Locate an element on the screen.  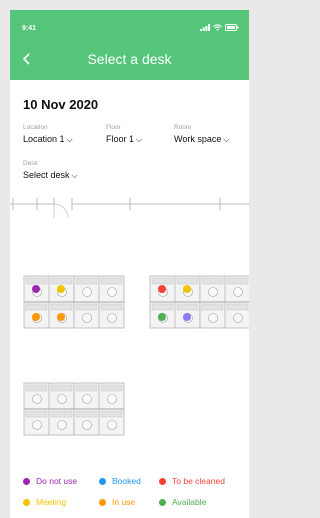
legend-item-do-not-use: Do not use is located at coordinates (50, 481).